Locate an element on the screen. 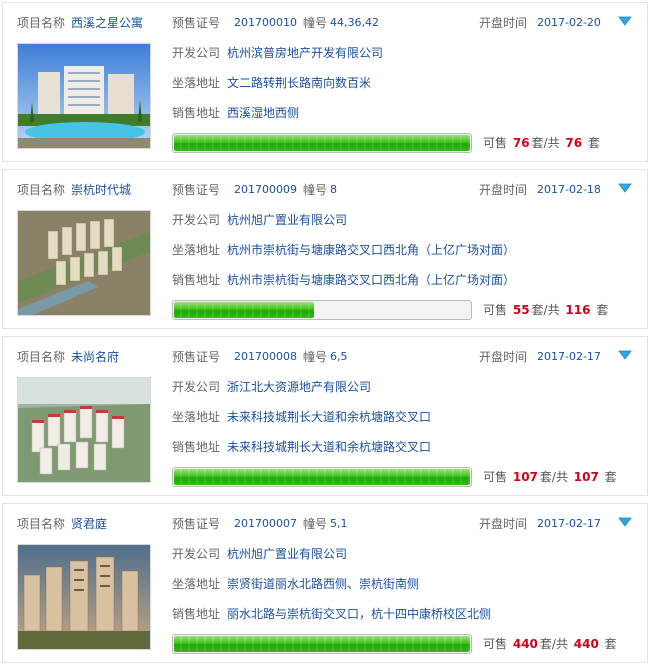 The height and width of the screenshot is (664, 651). sales-address-value: 丽水北路与崇杭街交叉口，杭十四中康桥校区北侧 is located at coordinates (359, 614).